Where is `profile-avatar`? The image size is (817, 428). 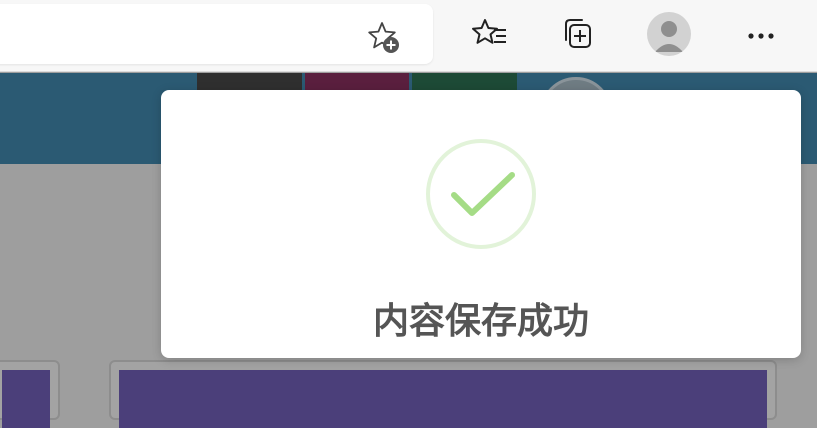 profile-avatar is located at coordinates (669, 34).